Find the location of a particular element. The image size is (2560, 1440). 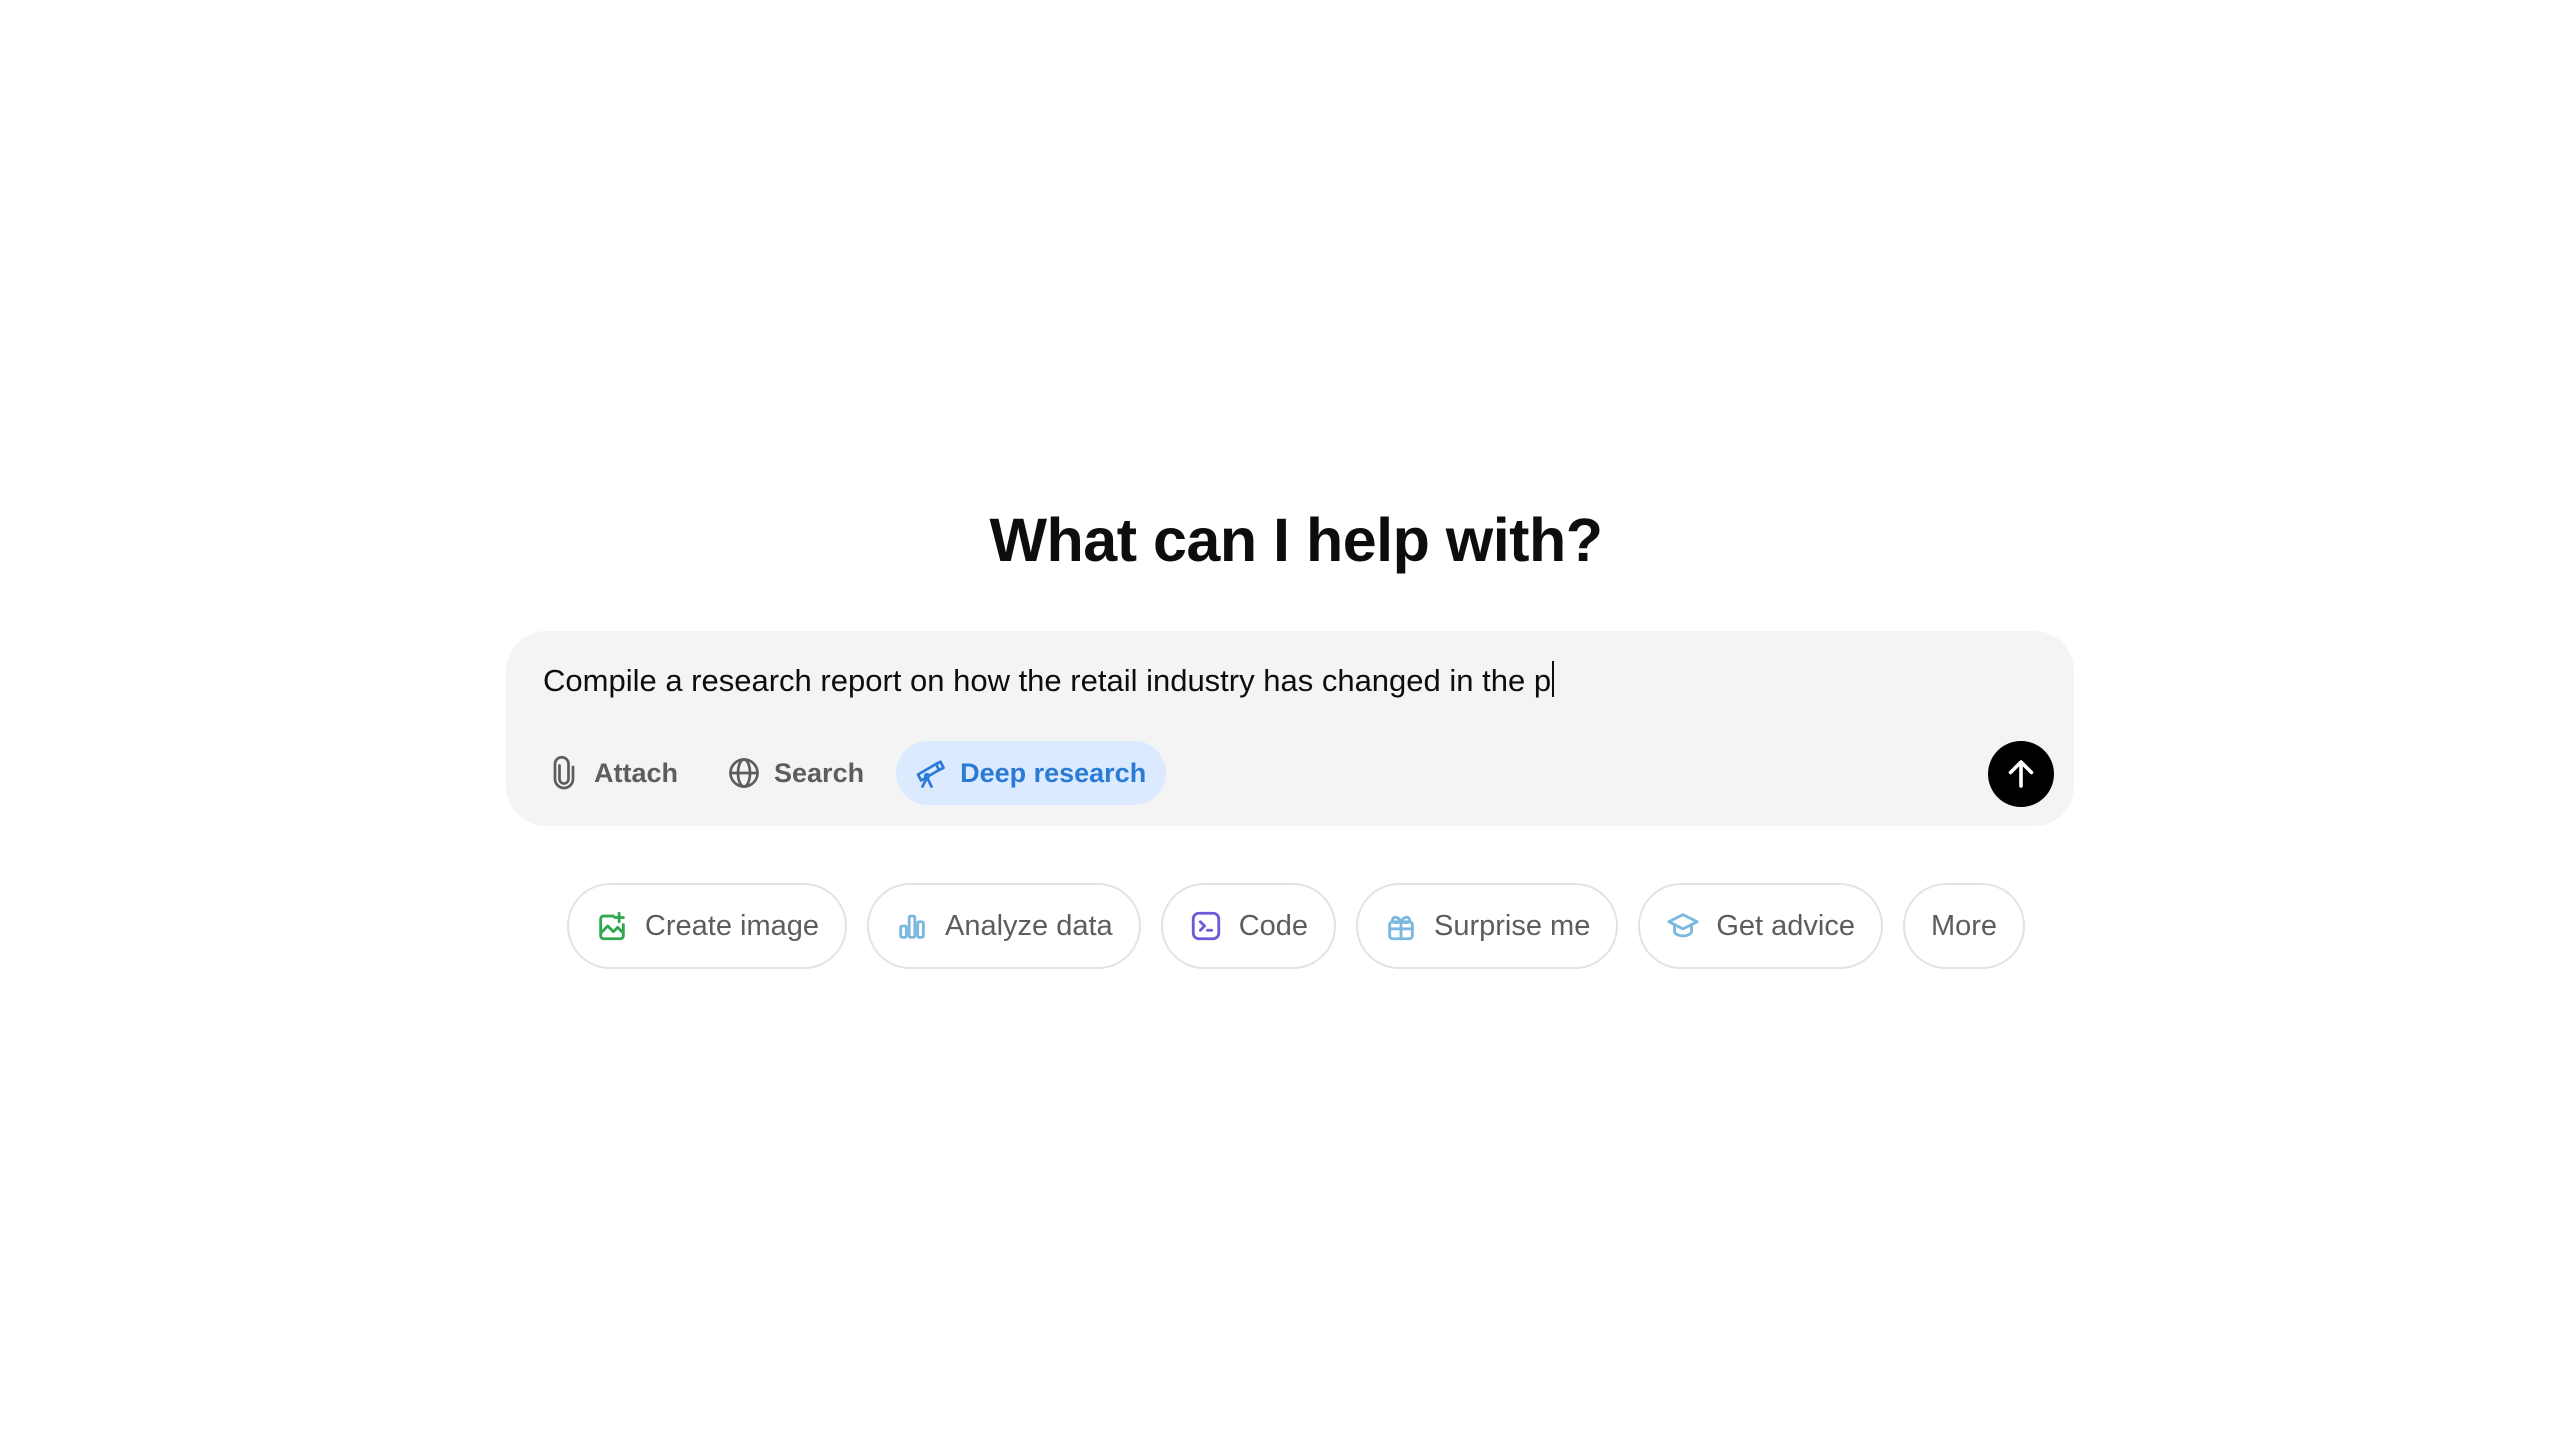

attach-button: Attach is located at coordinates (614, 773).